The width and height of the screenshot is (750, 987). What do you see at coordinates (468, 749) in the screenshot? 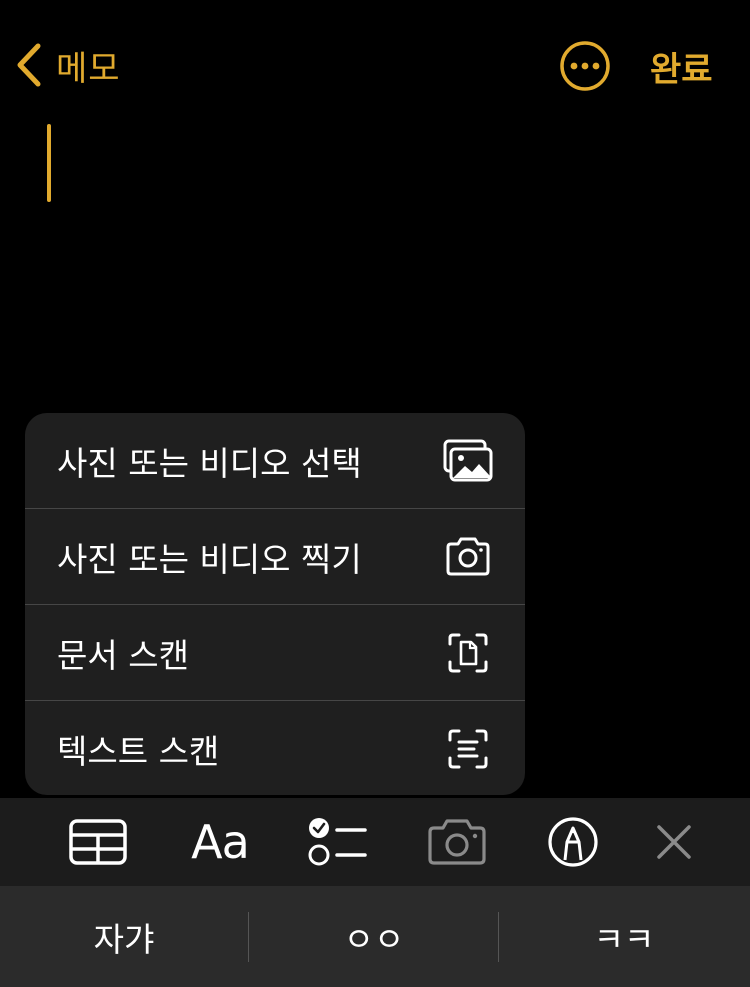
I see `text-scan-icon` at bounding box center [468, 749].